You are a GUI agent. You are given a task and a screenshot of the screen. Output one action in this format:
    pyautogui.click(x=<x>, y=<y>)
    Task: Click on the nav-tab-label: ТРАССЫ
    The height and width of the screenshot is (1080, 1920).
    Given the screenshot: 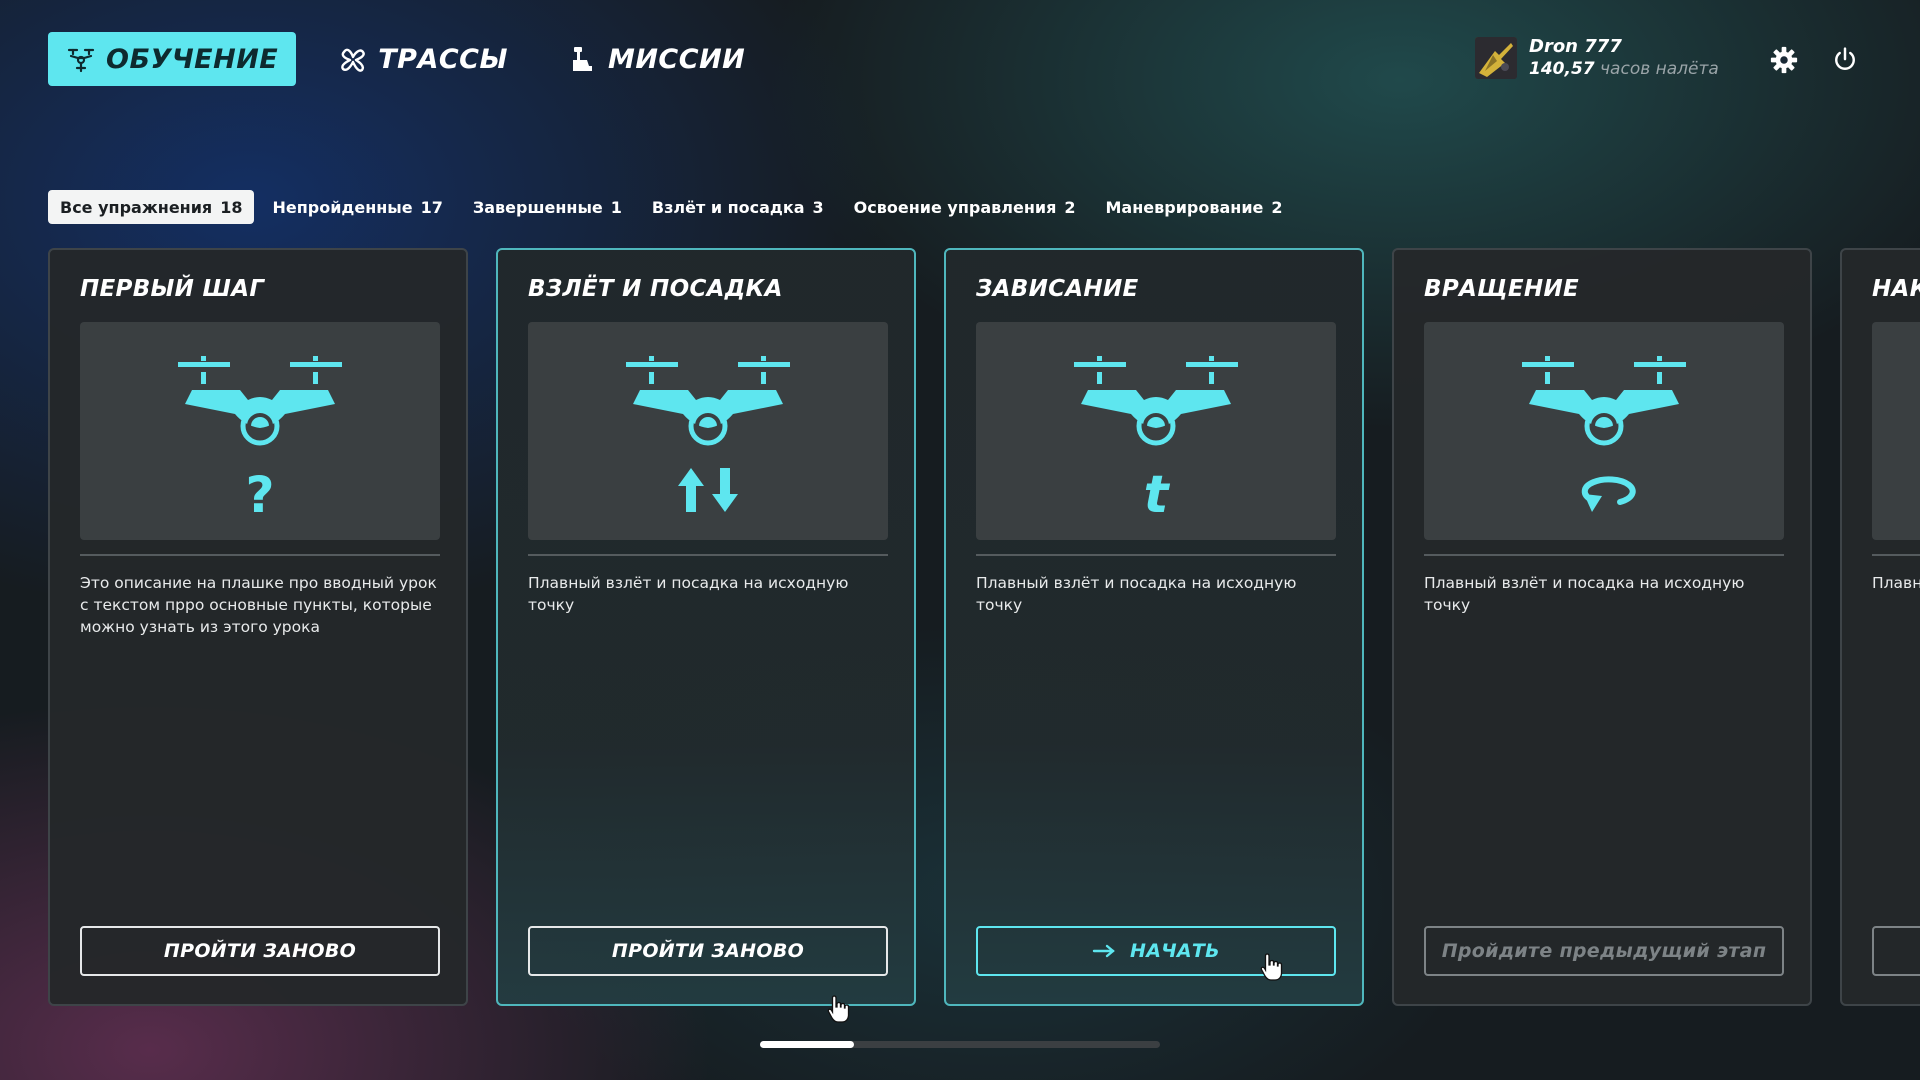 What is the action you would take?
    pyautogui.click(x=443, y=59)
    